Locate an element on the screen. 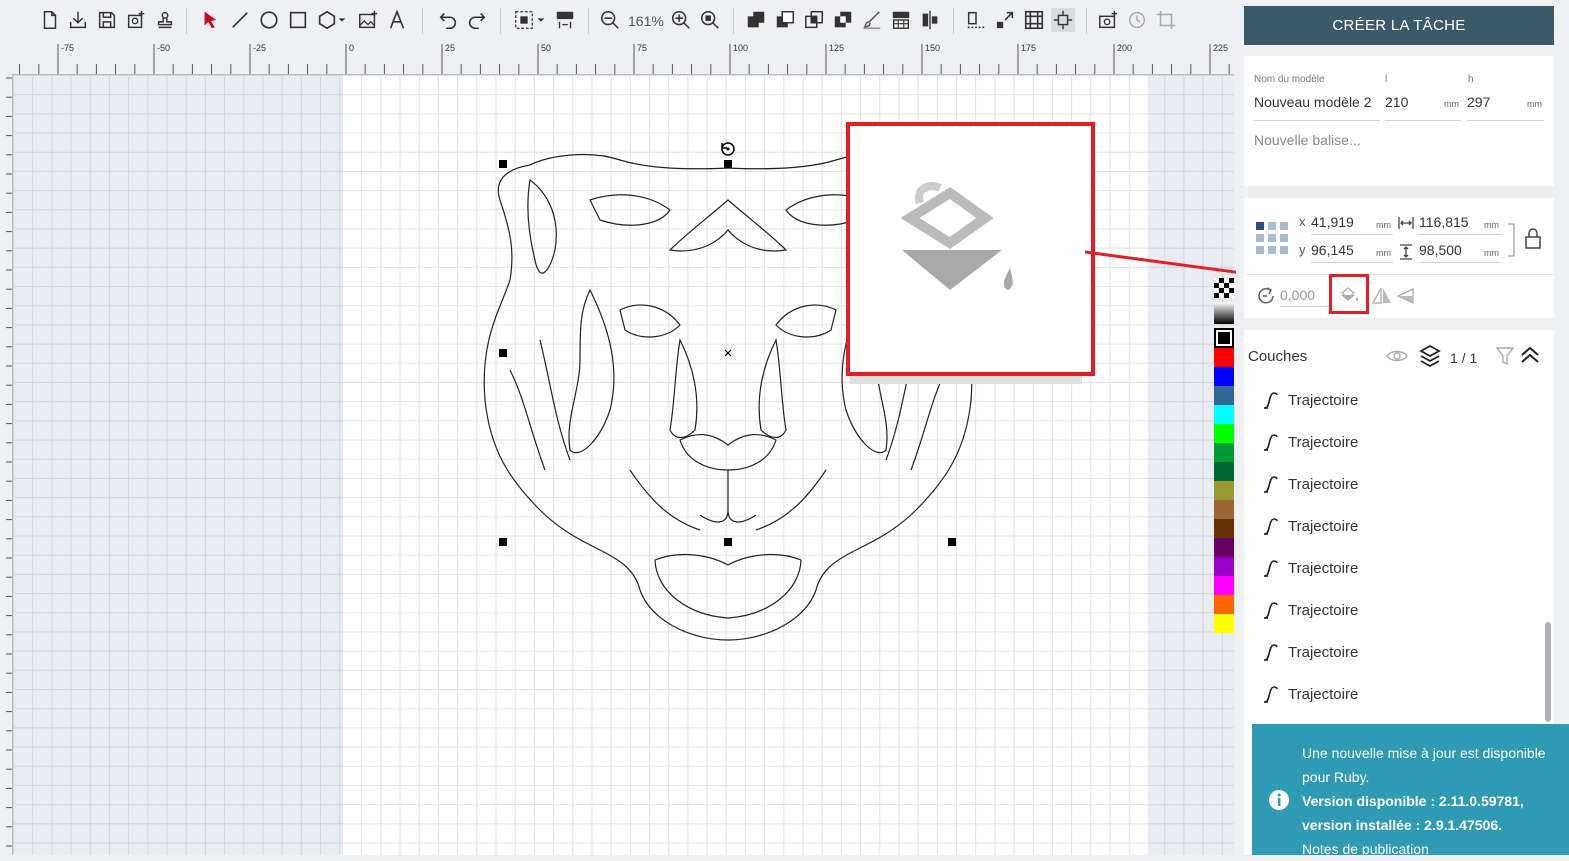 This screenshot has width=1569, height=861. subtract-icon is located at coordinates (785, 20).